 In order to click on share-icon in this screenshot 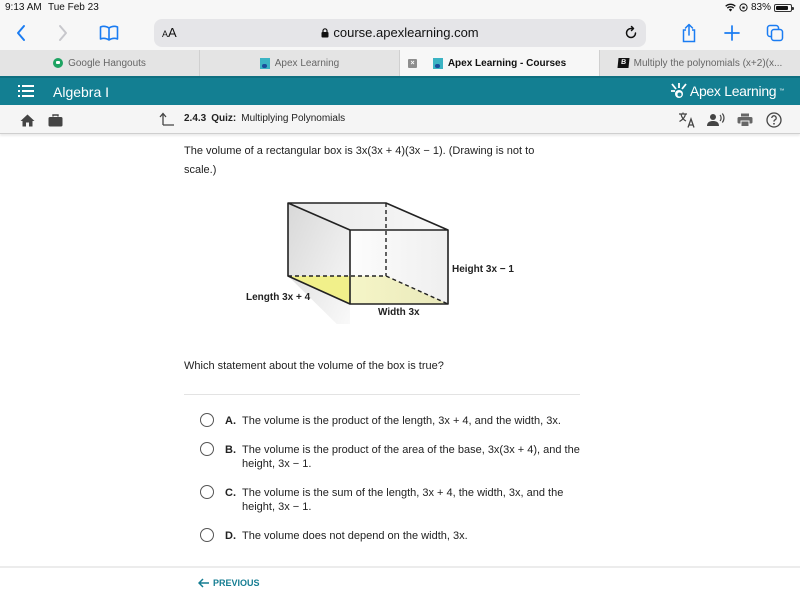, I will do `click(689, 33)`.